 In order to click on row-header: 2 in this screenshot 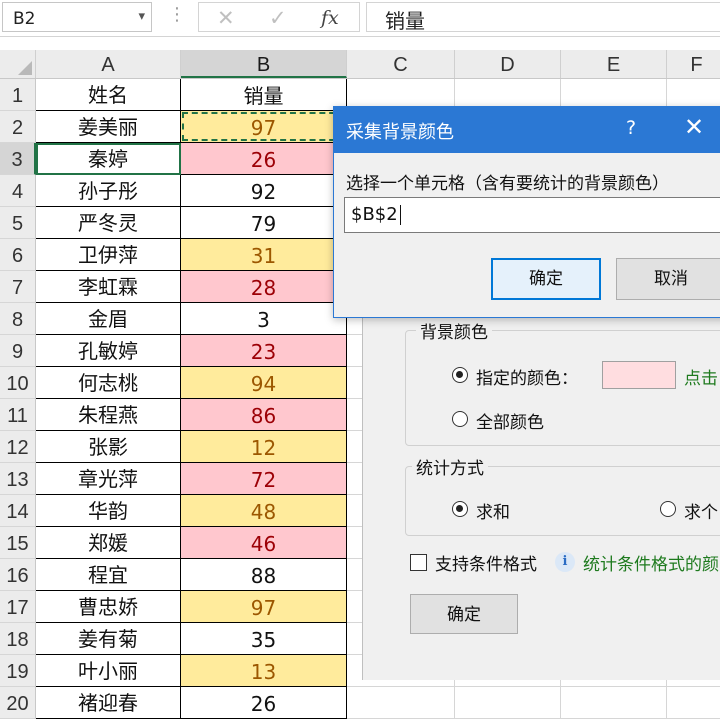, I will do `click(18, 127)`.